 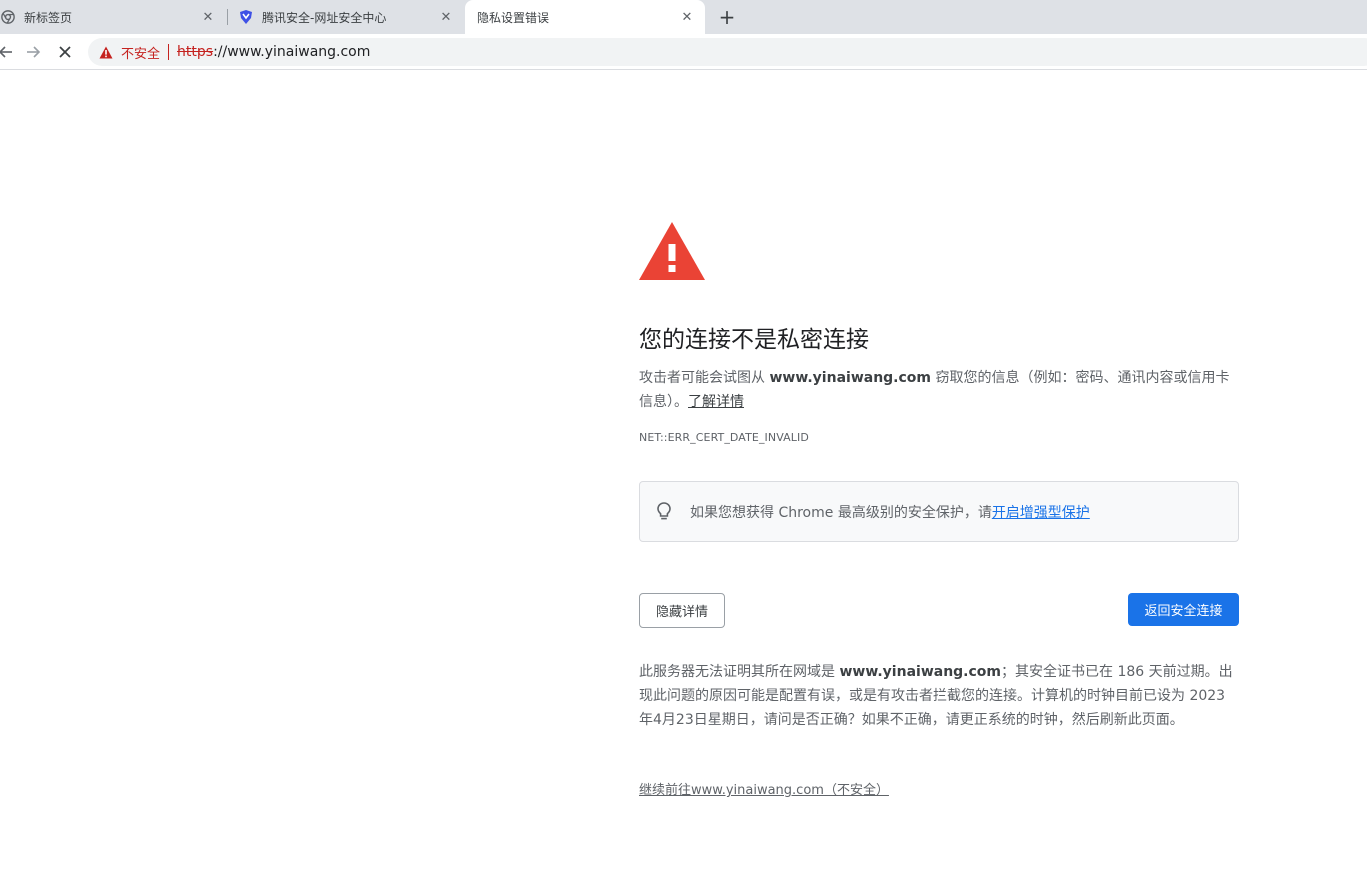 I want to click on tab-privacy-error: 隐私设置错误 ✕, so click(x=585, y=17).